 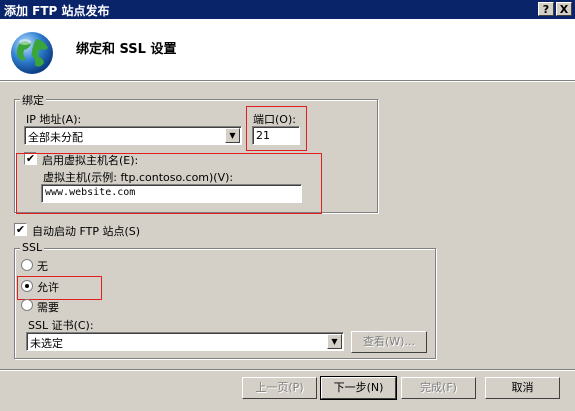 I want to click on ssl-require-radio, so click(x=27, y=305).